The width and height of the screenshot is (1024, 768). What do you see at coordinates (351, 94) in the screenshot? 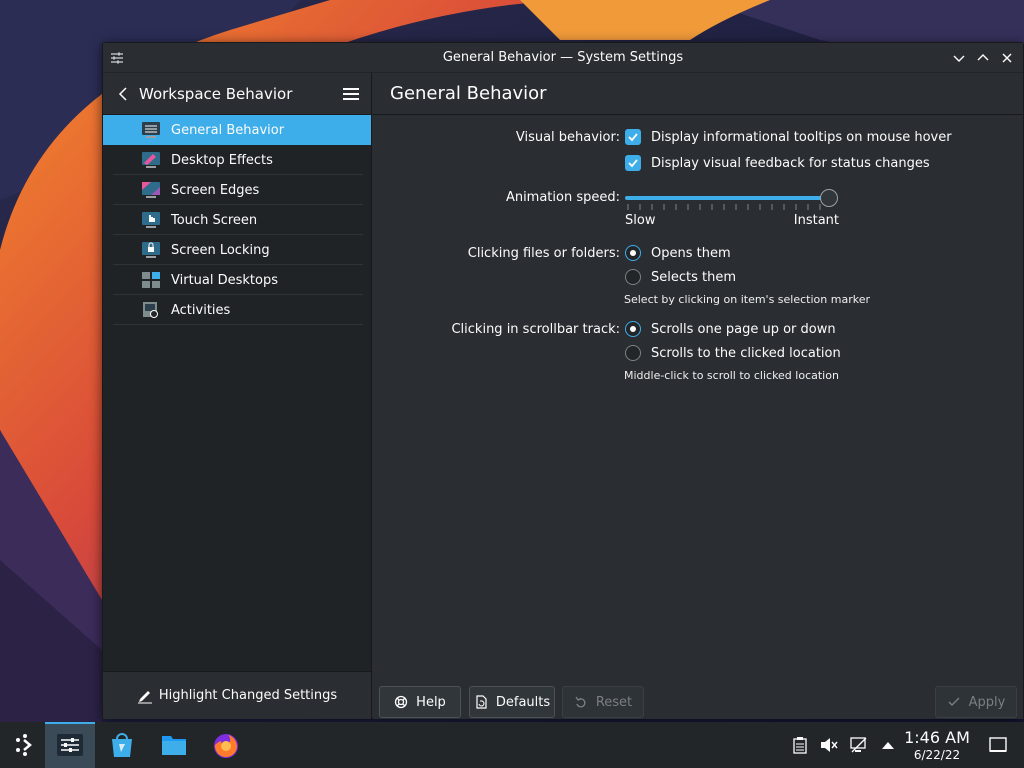
I see `hamburger-menu-icon` at bounding box center [351, 94].